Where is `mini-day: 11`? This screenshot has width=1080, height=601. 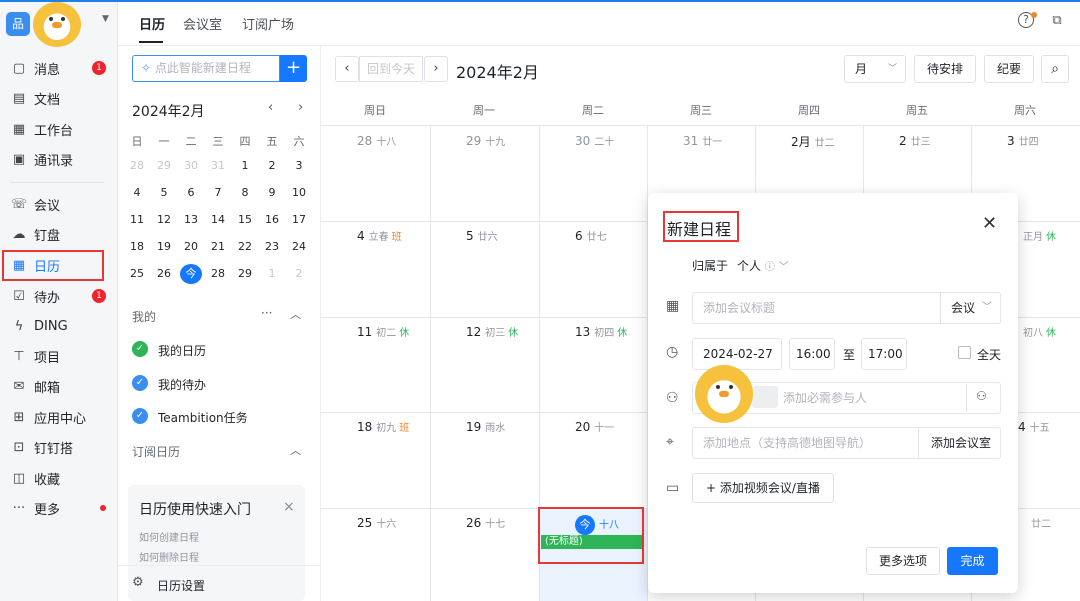
mini-day: 11 is located at coordinates (137, 220).